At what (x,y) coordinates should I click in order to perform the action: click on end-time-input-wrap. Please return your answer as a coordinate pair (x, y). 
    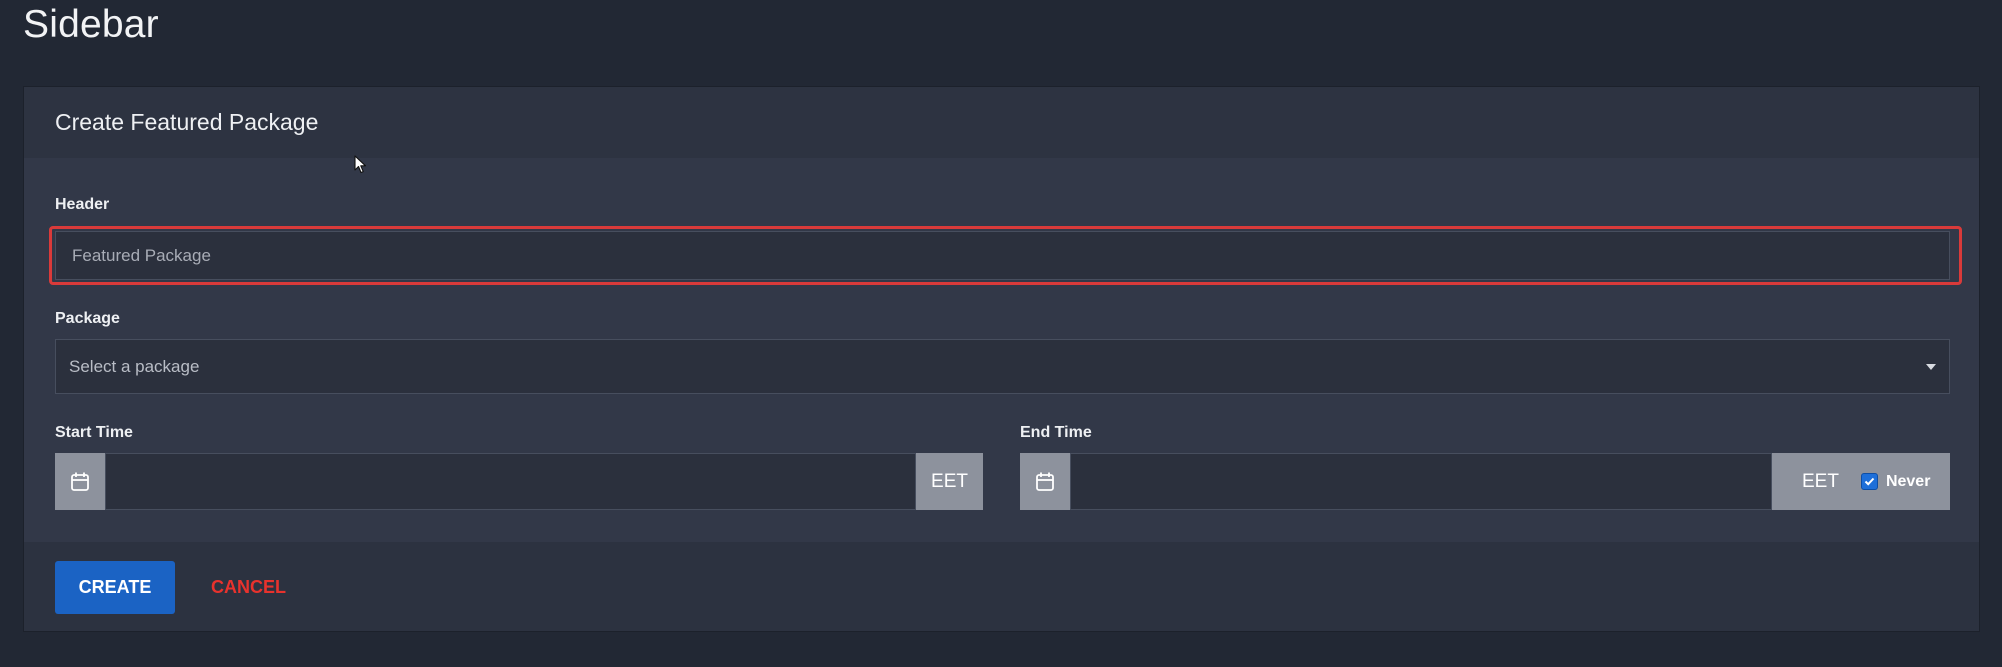
    Looking at the image, I should click on (1421, 481).